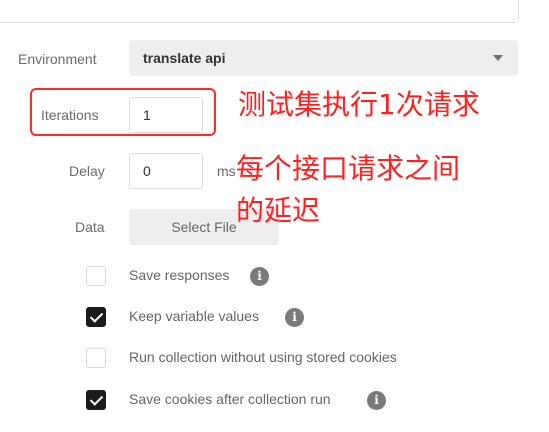 This screenshot has height=432, width=549. I want to click on save-responses-label: Save responses, so click(179, 275).